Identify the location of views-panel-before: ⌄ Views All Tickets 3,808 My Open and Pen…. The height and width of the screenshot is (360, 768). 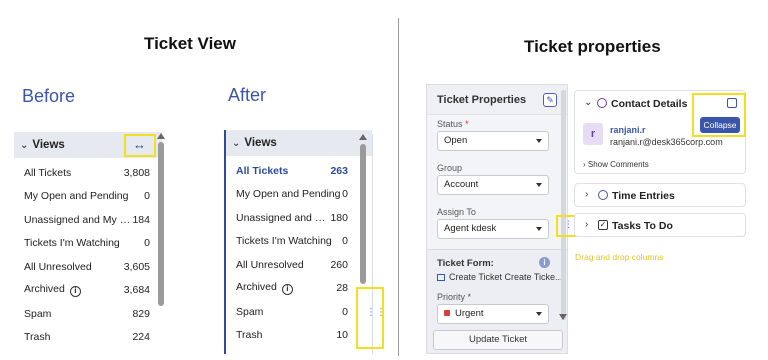
(88, 243).